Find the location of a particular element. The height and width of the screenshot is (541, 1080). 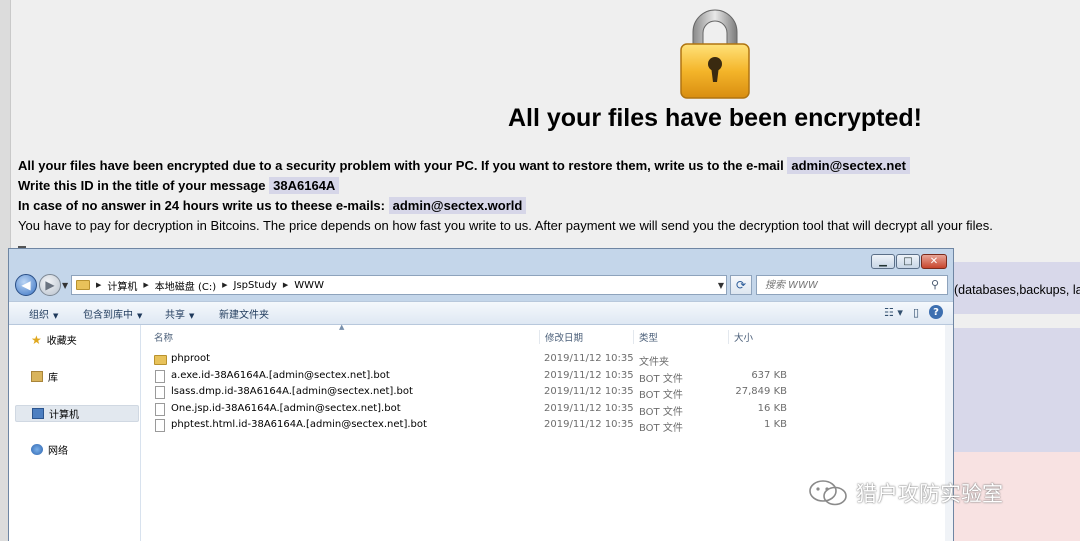

column-header: ▲ 名称 修改日期 类型 大小 is located at coordinates (547, 335).